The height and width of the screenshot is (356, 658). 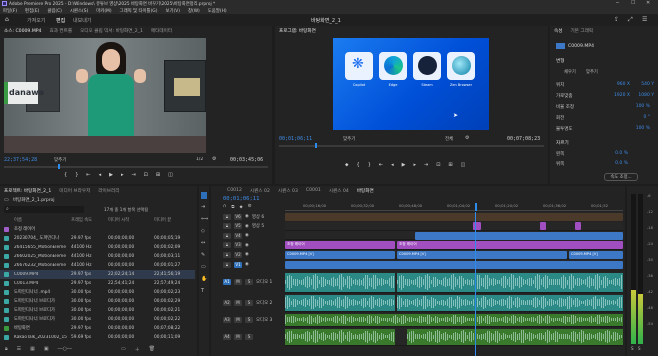 What do you see at coordinates (42, 220) in the screenshot?
I see `col-name: 이름` at bounding box center [42, 220].